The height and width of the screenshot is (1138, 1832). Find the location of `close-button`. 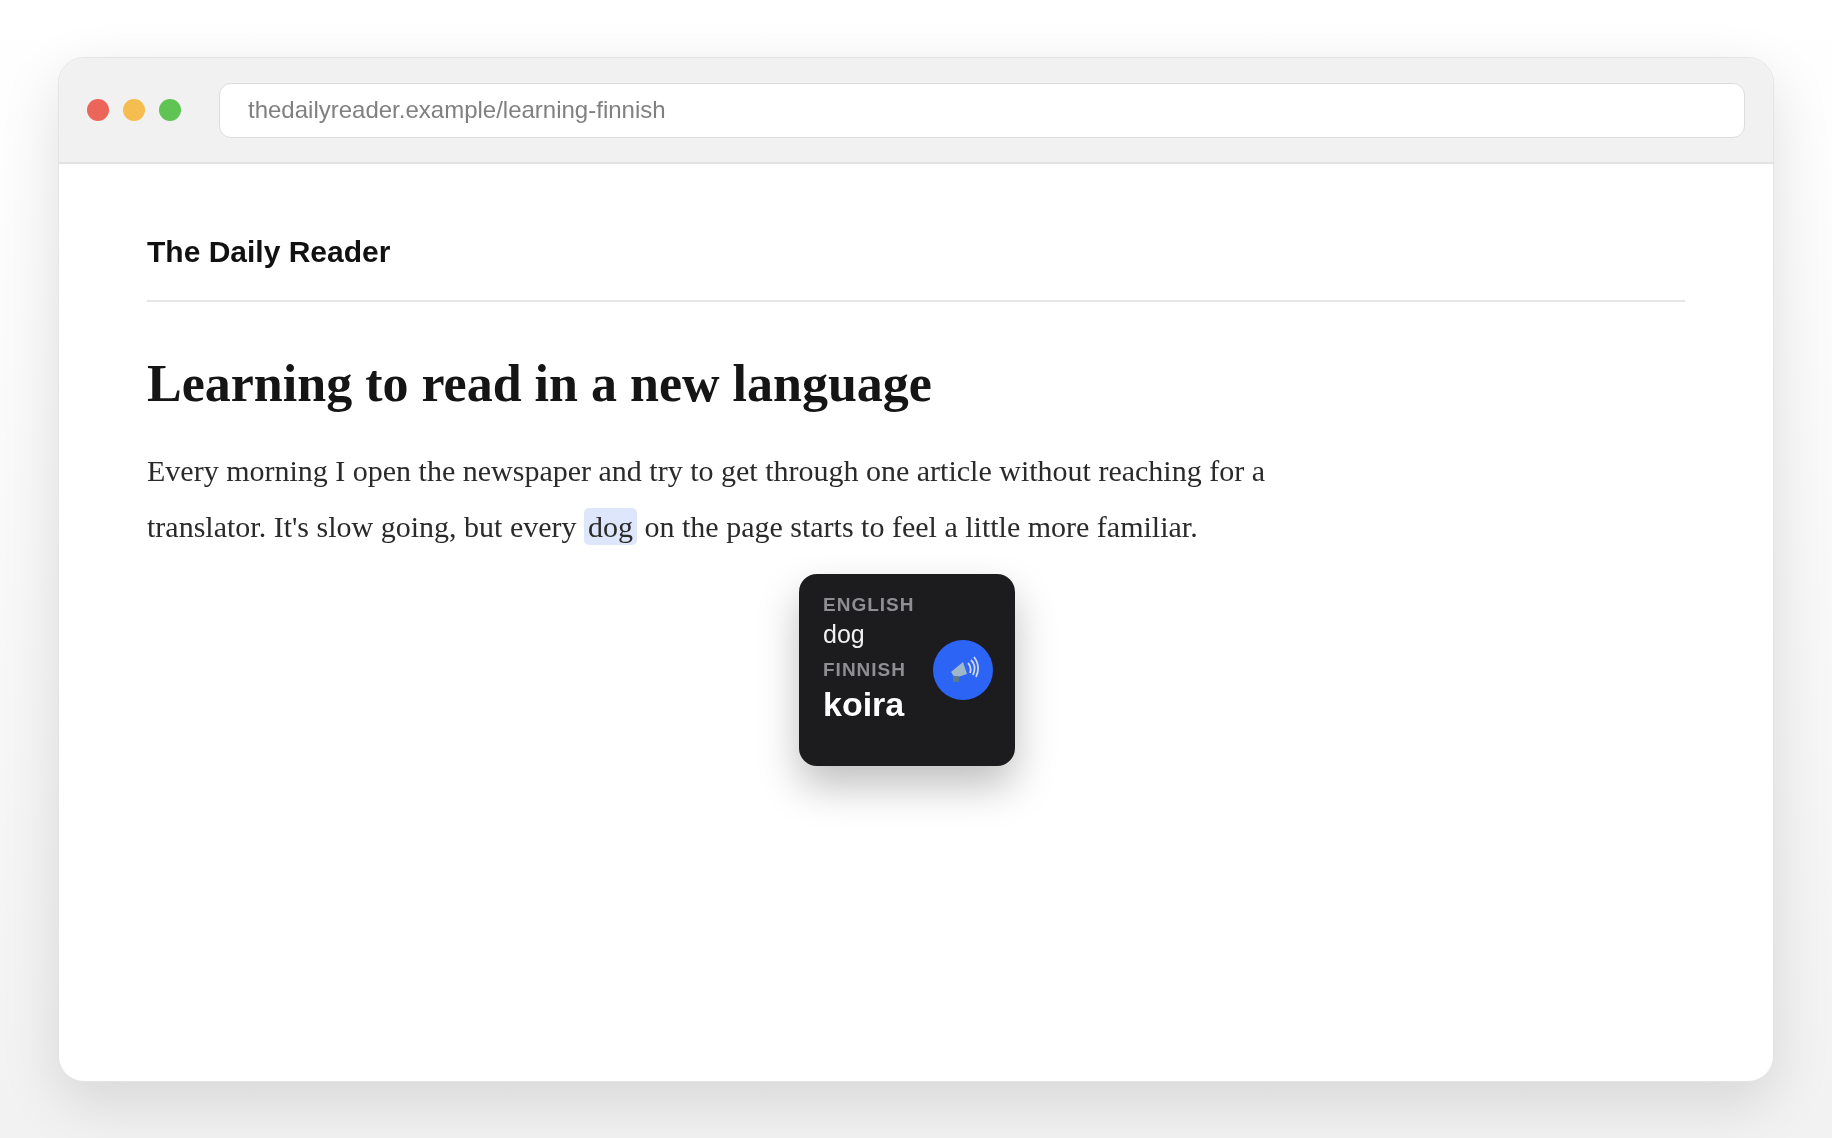

close-button is located at coordinates (98, 110).